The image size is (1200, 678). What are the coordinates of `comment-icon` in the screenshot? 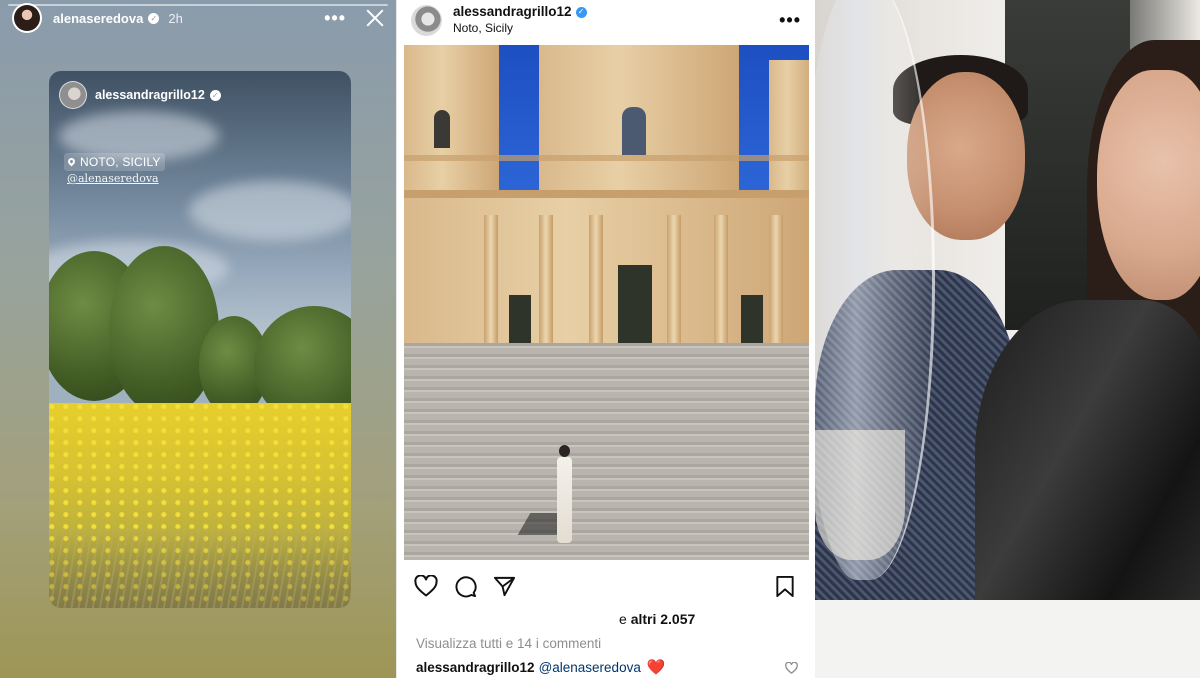 It's located at (465, 586).